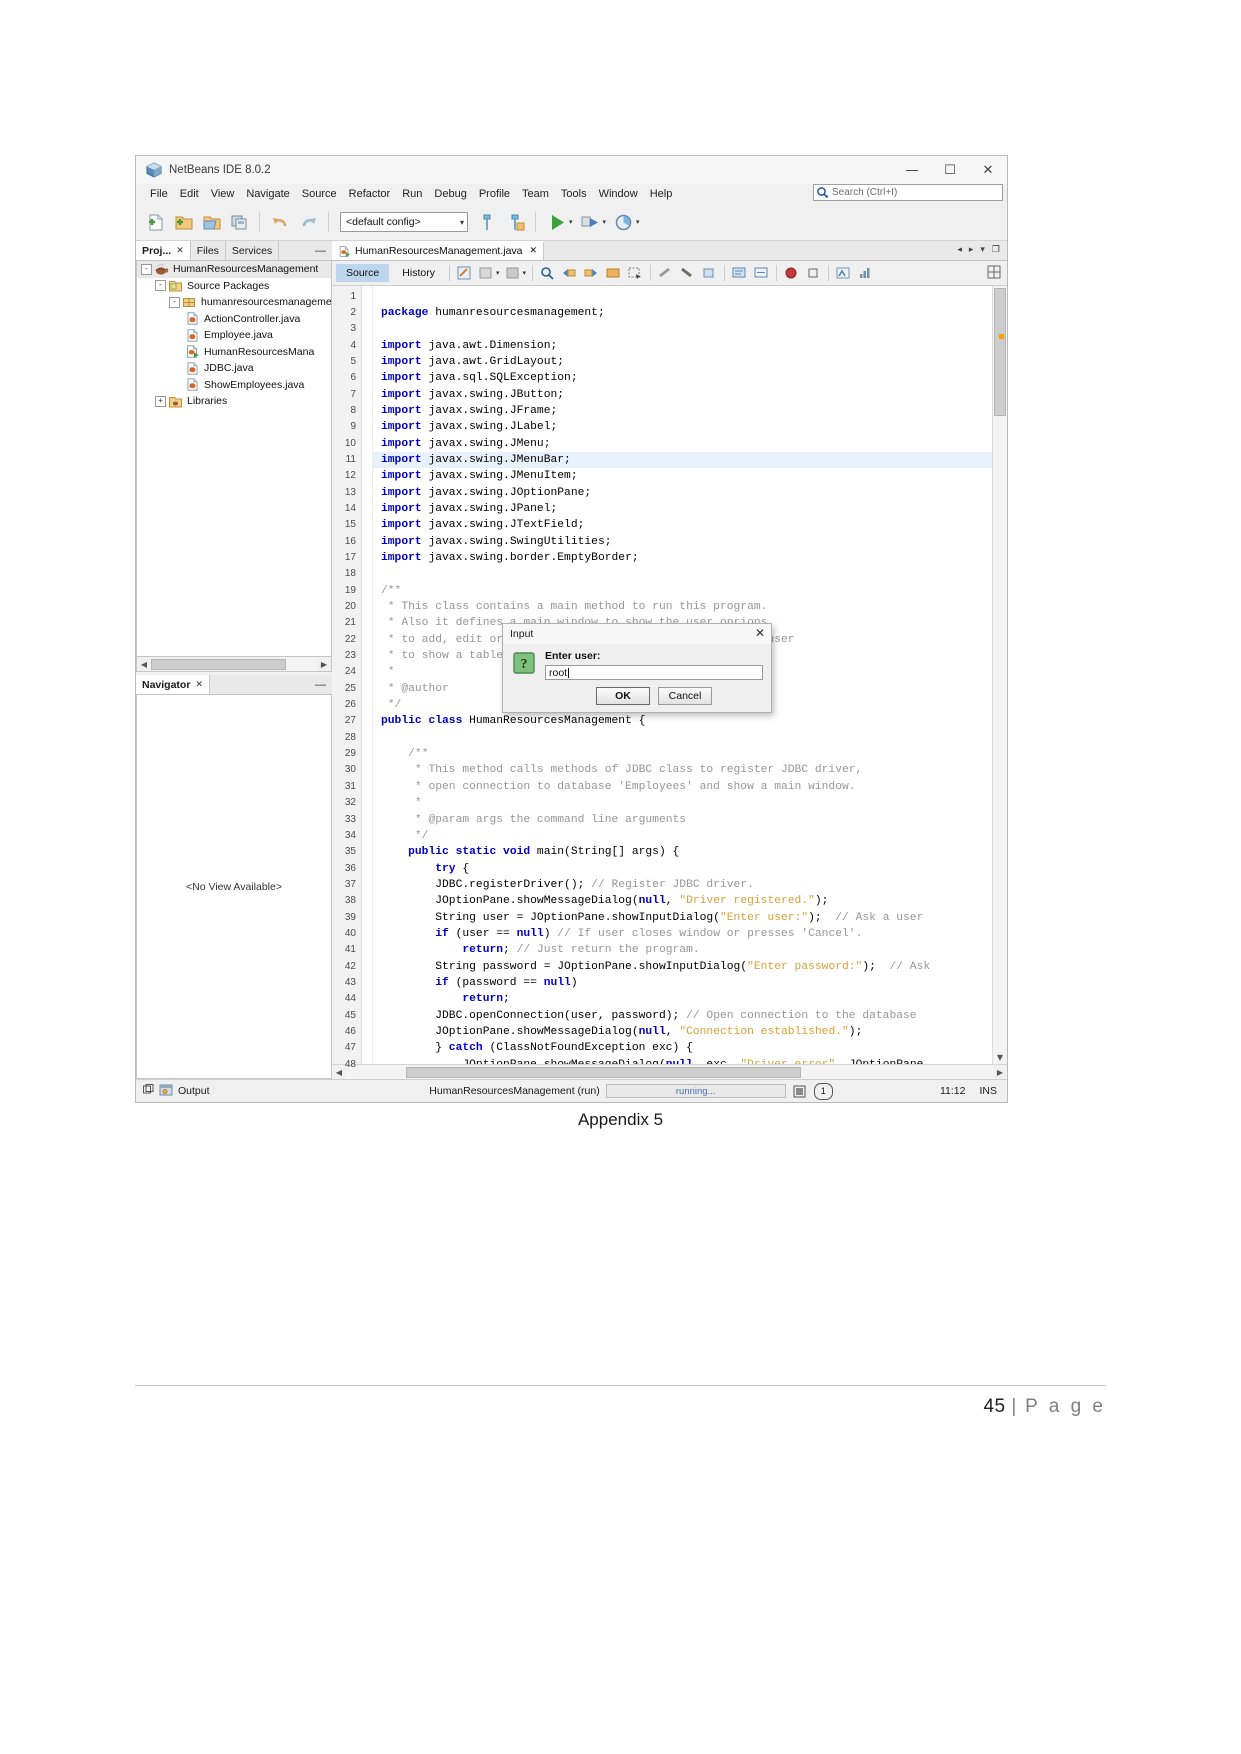 This screenshot has width=1241, height=1754. What do you see at coordinates (996, 250) in the screenshot?
I see `maximize-editor-icon: ❐` at bounding box center [996, 250].